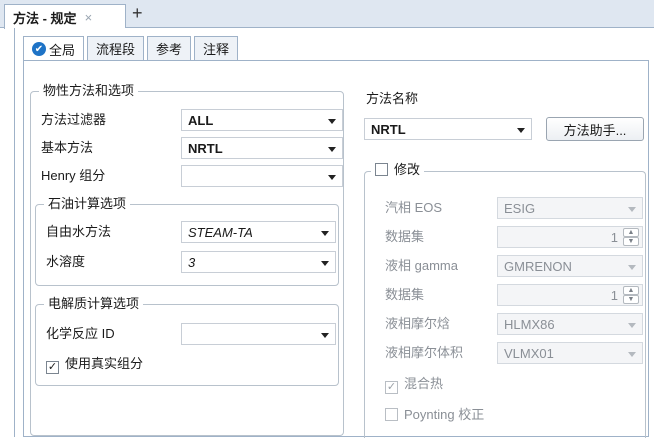  Describe the element at coordinates (45, 18) in the screenshot. I see `document-tab-title: 方法 - 规定` at that location.